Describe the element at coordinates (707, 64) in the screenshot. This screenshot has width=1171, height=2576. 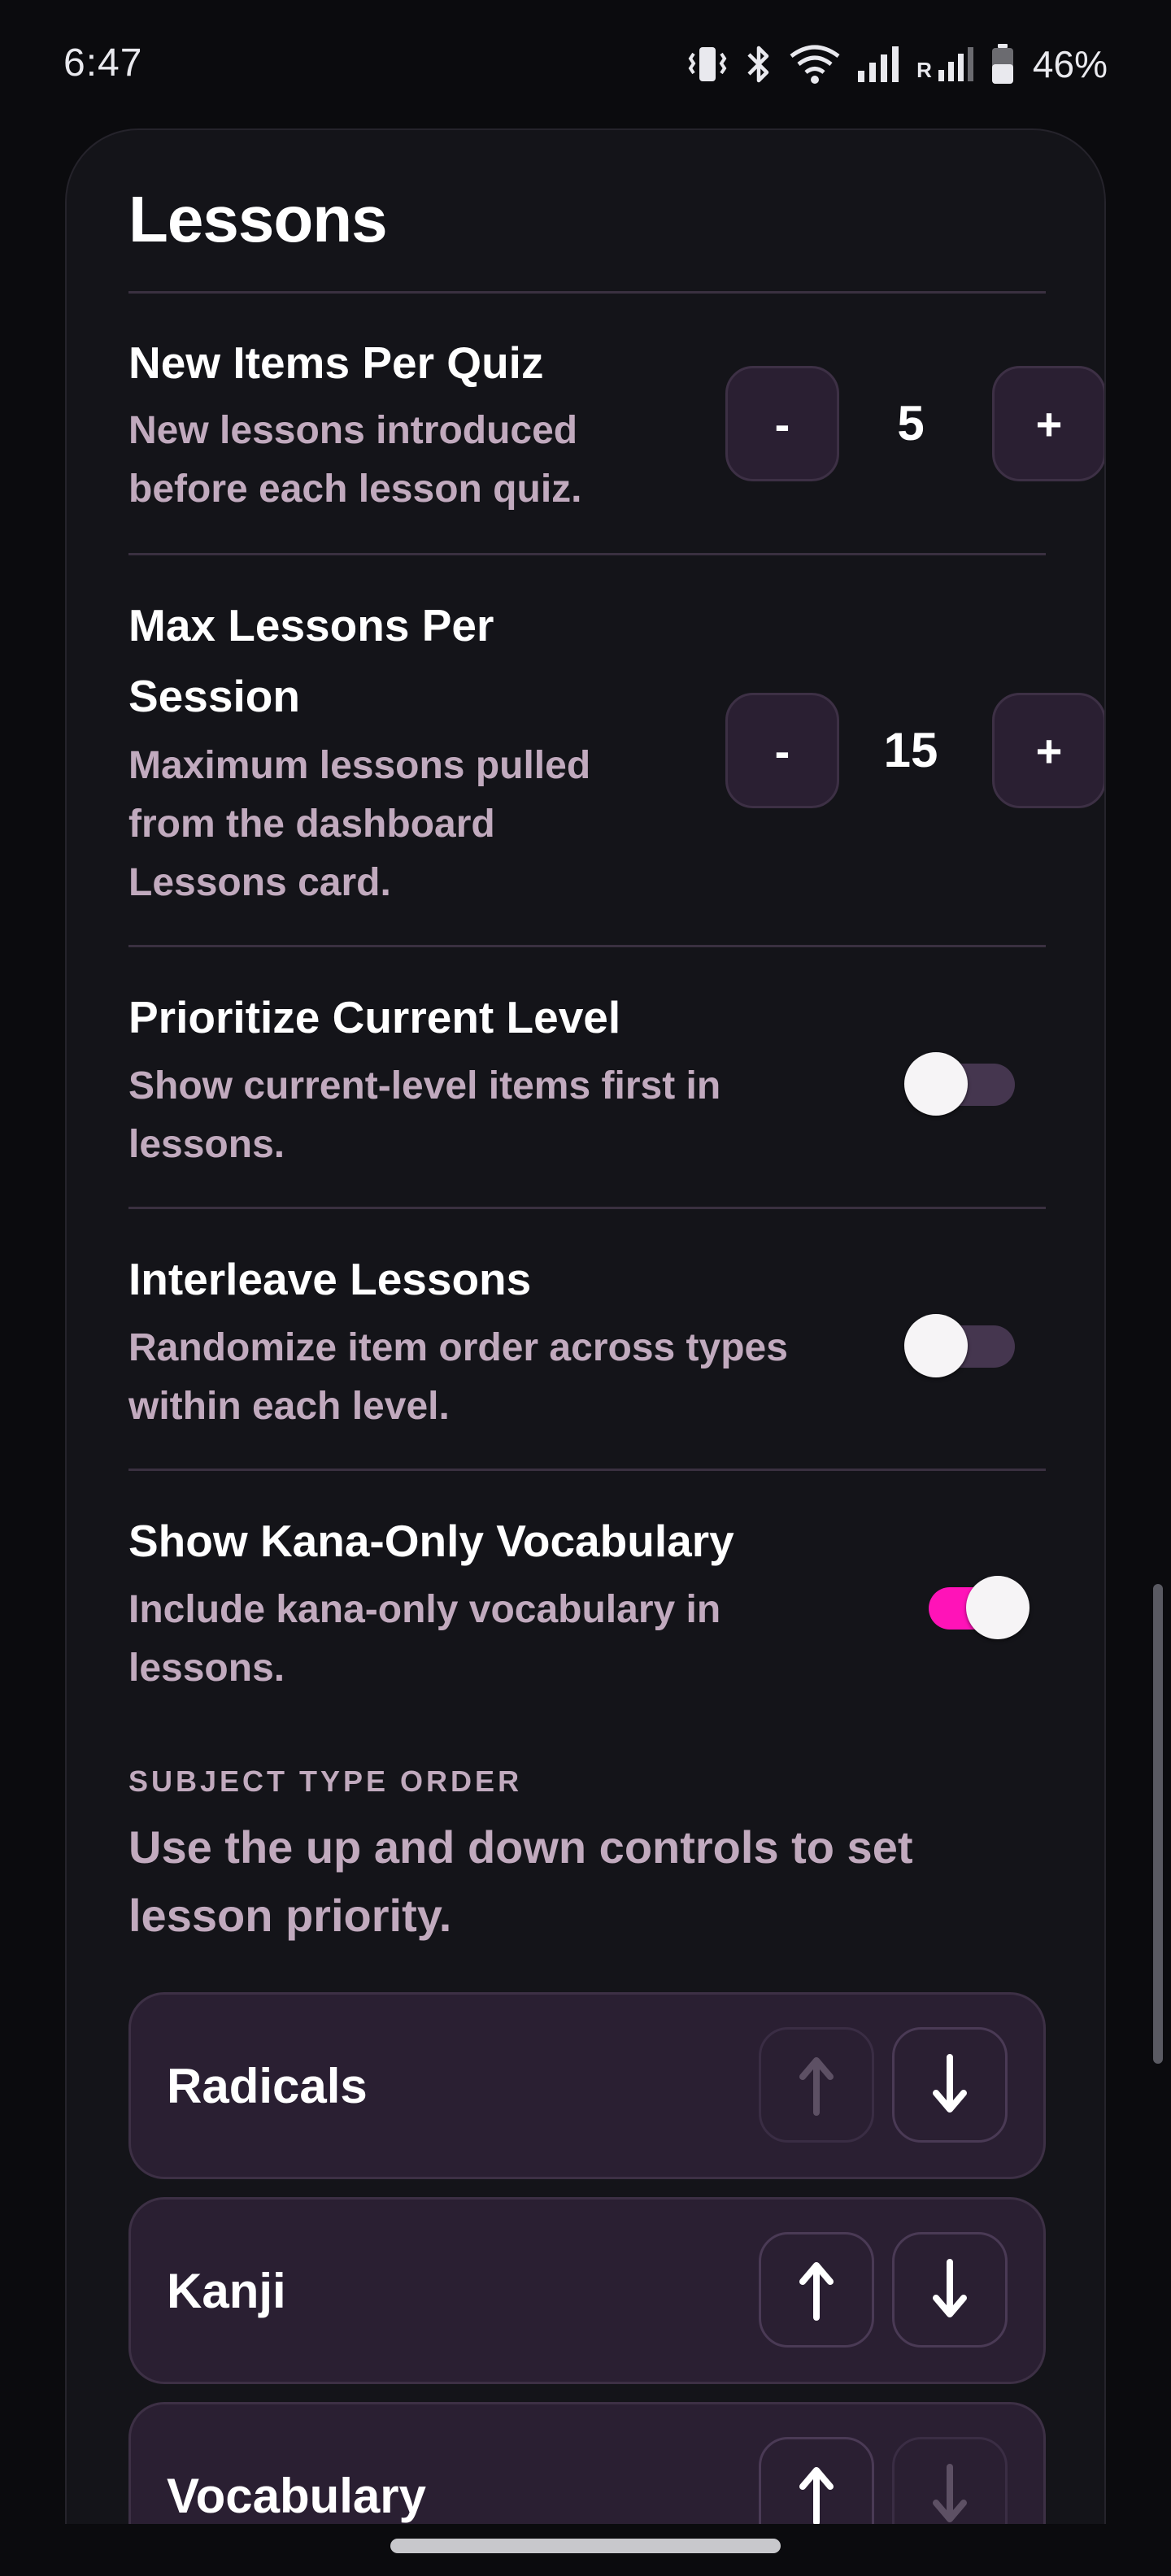
I see `vibrate-icon` at that location.